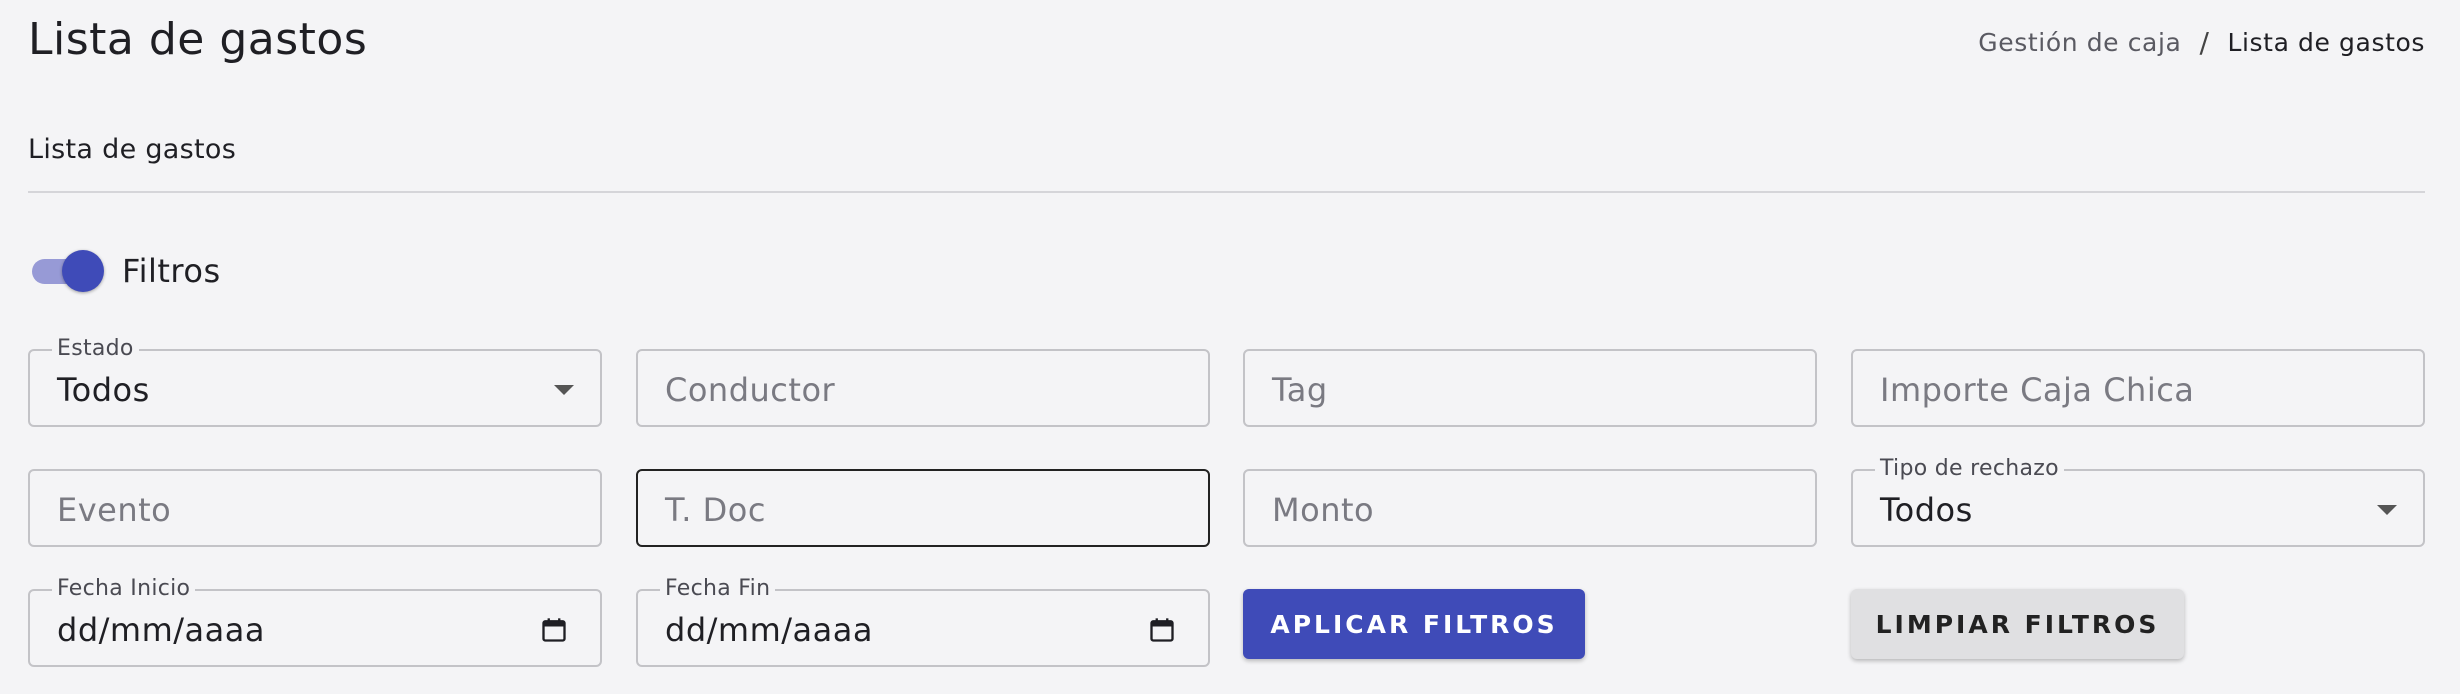 The image size is (2460, 694). Describe the element at coordinates (95, 349) in the screenshot. I see `estado-label: Estado` at that location.